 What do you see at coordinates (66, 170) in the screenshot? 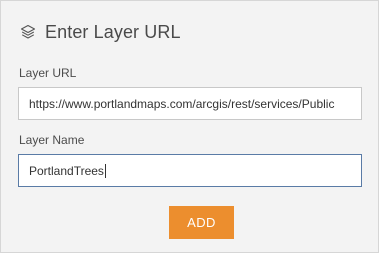
I see `layer-name-value: PortlandTrees` at bounding box center [66, 170].